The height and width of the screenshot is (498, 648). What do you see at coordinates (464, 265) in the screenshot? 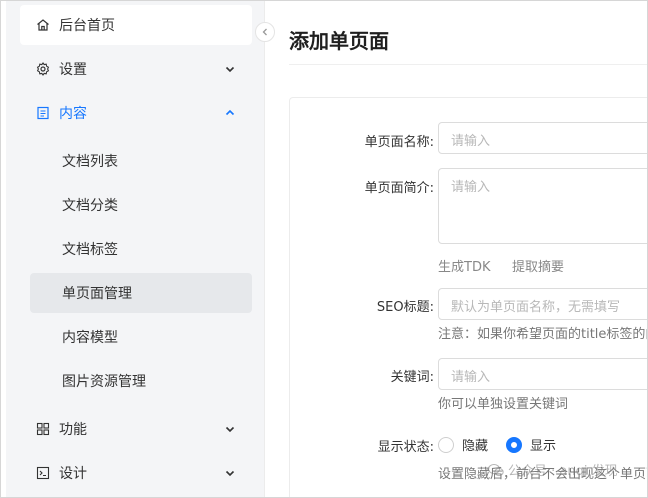
I see `generate-tdk-link: 生成TDK` at bounding box center [464, 265].